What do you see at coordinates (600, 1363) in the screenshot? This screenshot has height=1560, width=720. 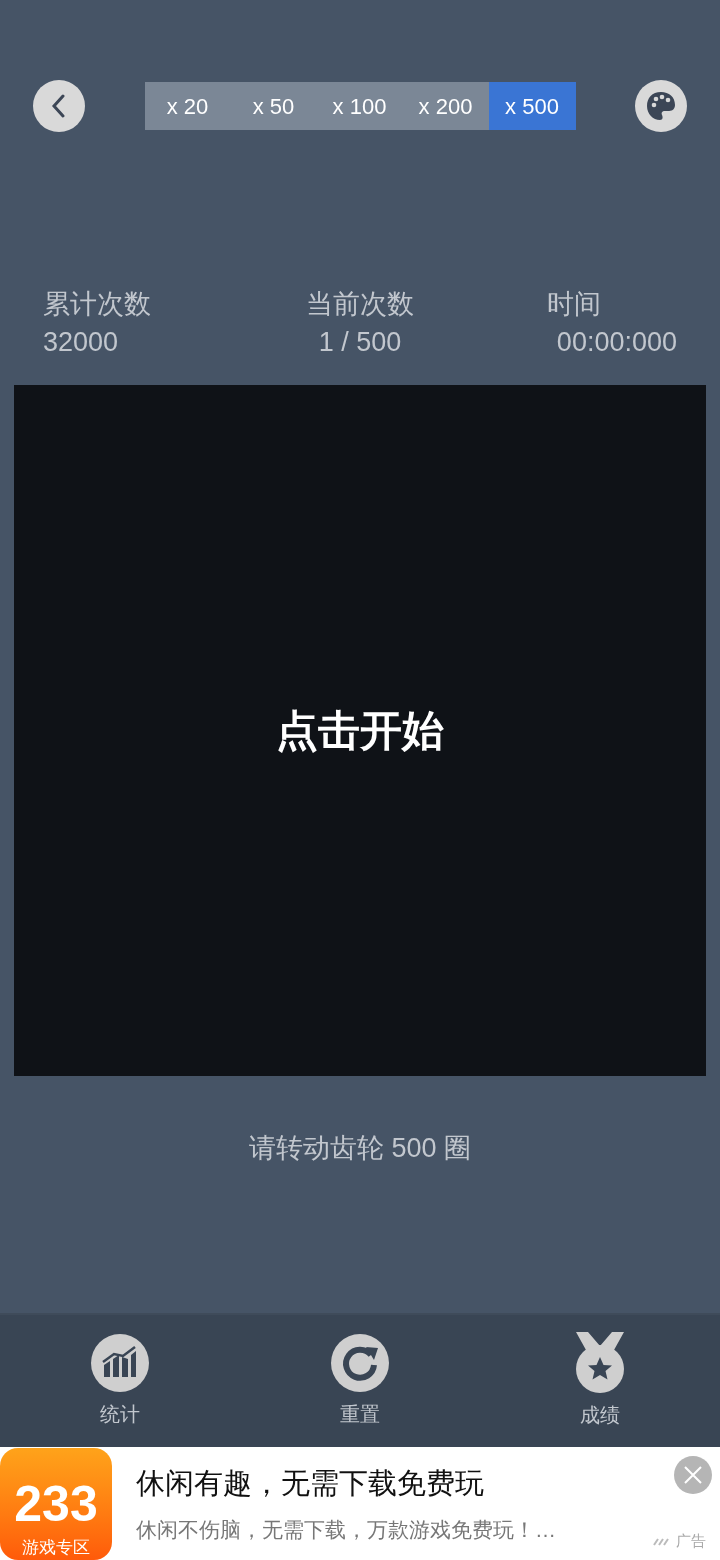 I see `medal-icon` at bounding box center [600, 1363].